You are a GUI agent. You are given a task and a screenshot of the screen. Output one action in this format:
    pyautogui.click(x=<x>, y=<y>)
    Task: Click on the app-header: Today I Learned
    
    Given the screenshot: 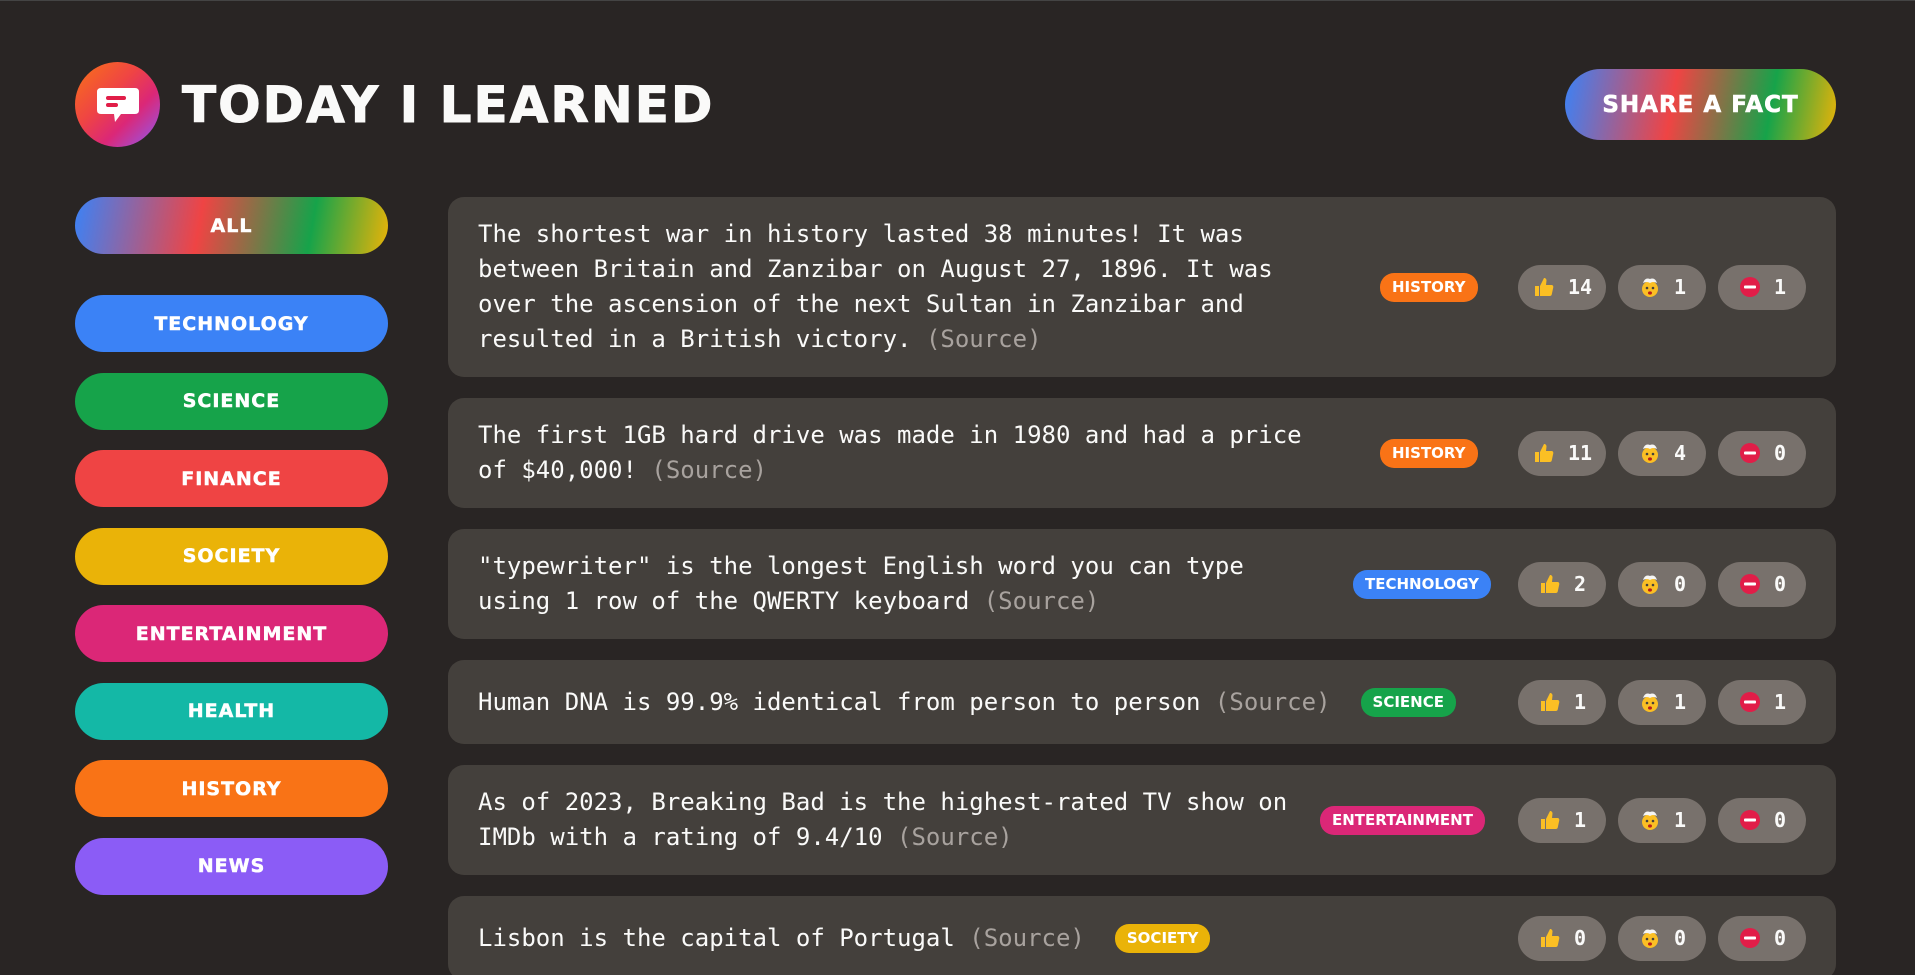 What is the action you would take?
    pyautogui.click(x=394, y=104)
    